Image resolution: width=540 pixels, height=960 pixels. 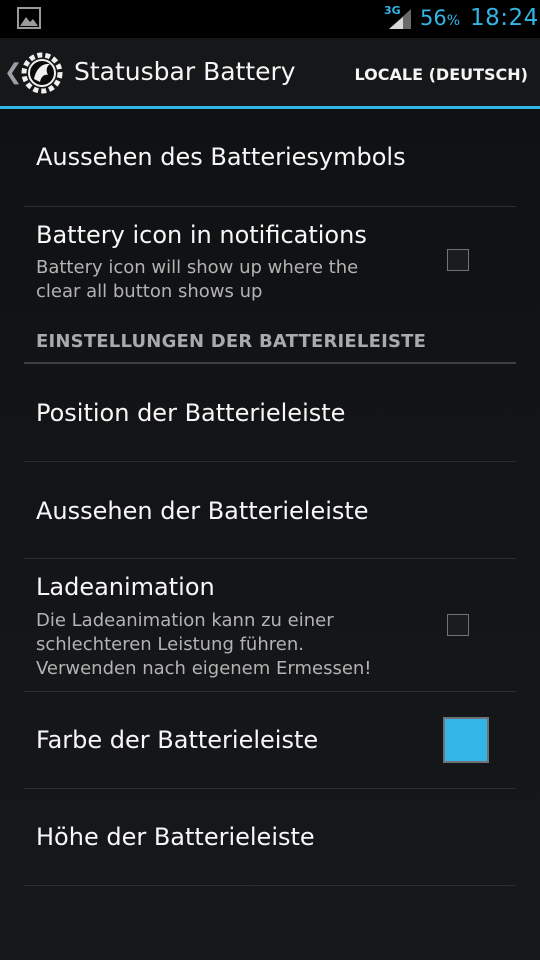 What do you see at coordinates (270, 19) in the screenshot?
I see `status-bar: 3G 56% 18:24` at bounding box center [270, 19].